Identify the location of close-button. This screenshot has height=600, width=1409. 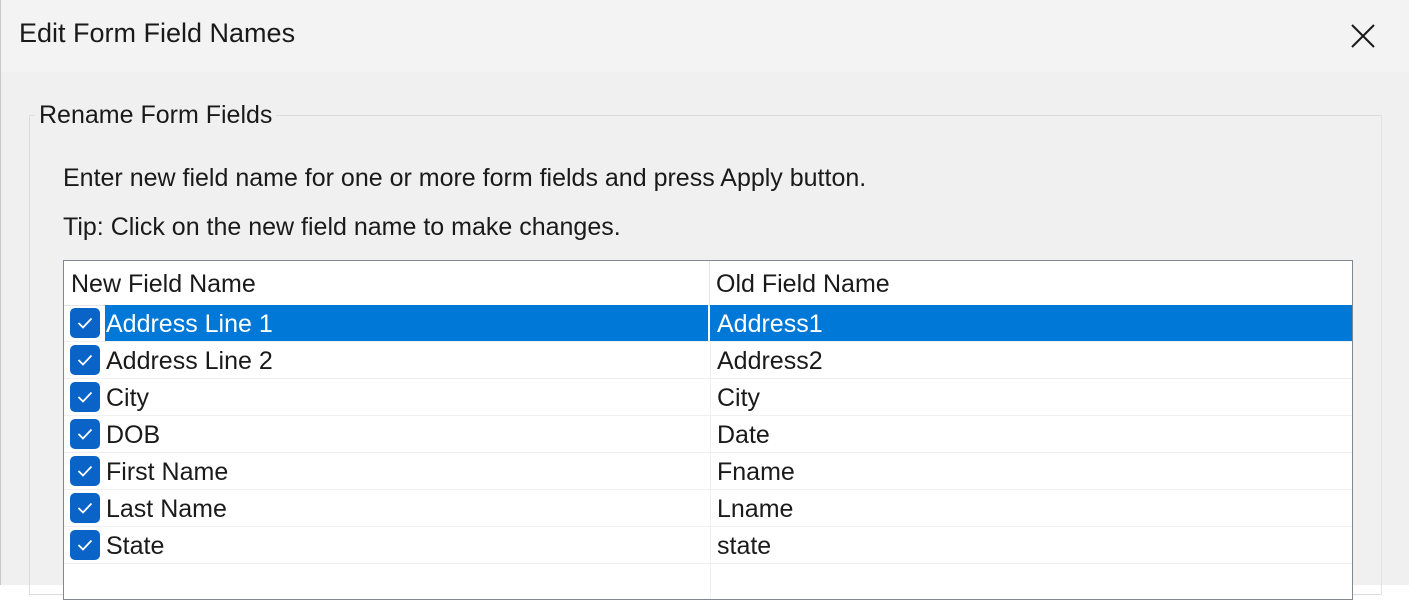
(1363, 36).